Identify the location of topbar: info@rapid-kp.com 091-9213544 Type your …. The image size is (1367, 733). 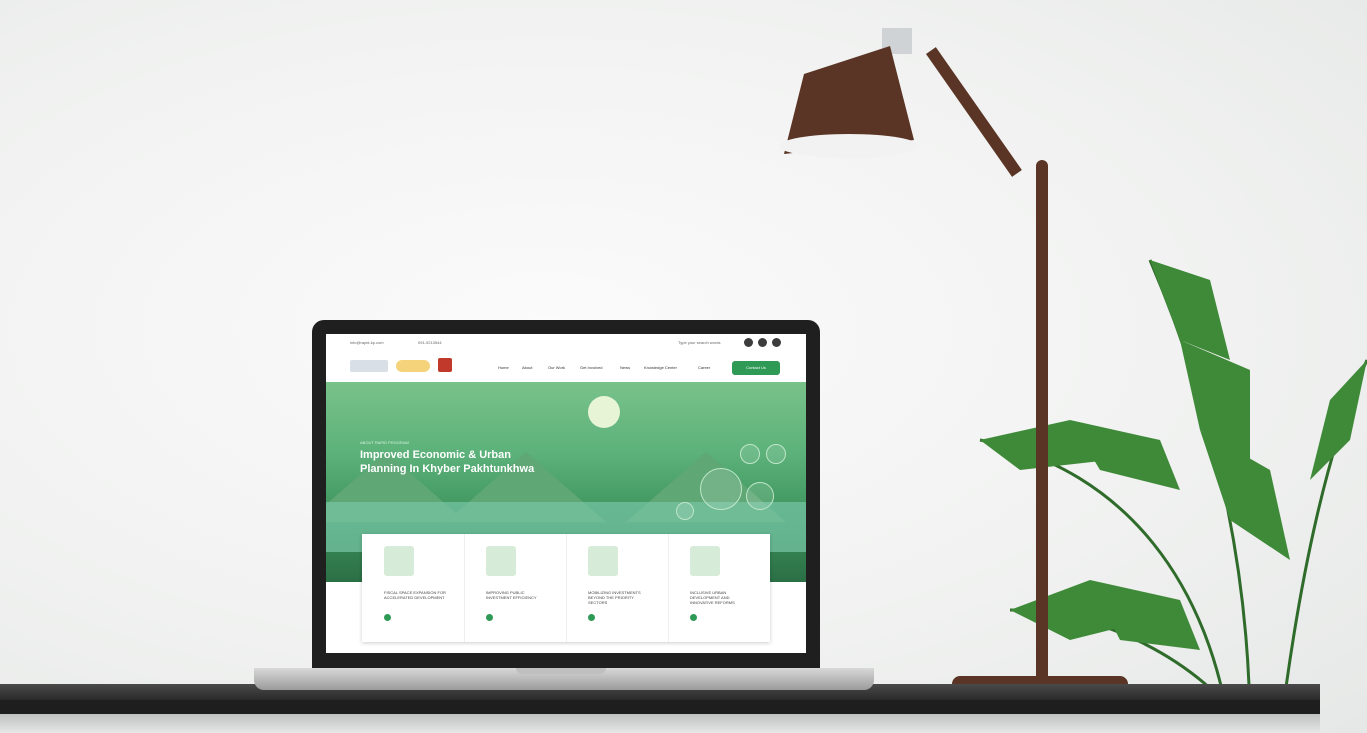
(566, 343).